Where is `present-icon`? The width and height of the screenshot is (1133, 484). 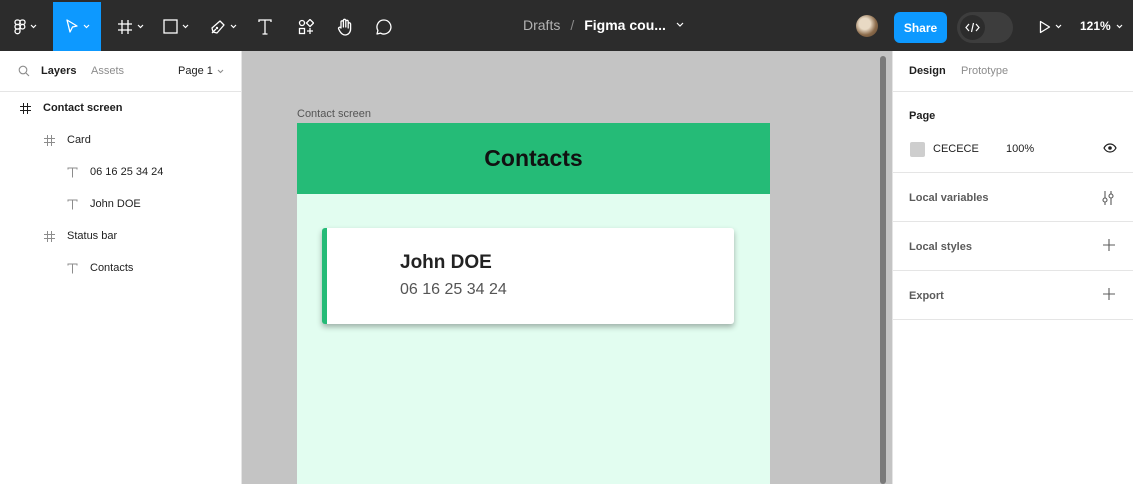 present-icon is located at coordinates (1044, 26).